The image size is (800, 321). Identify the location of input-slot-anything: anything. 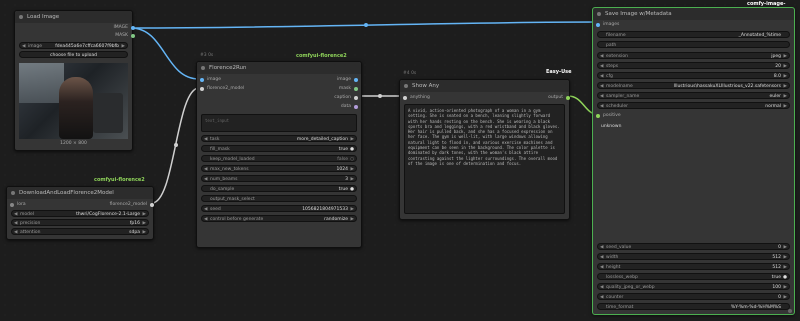
(416, 97).